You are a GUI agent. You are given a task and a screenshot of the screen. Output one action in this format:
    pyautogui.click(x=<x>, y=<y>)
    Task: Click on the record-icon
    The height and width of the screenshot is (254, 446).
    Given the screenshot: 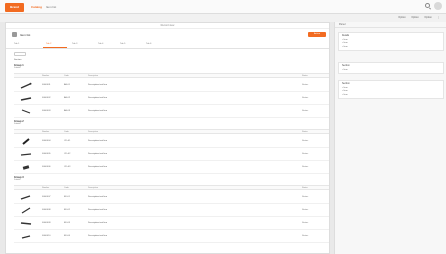 What is the action you would take?
    pyautogui.click(x=14, y=34)
    